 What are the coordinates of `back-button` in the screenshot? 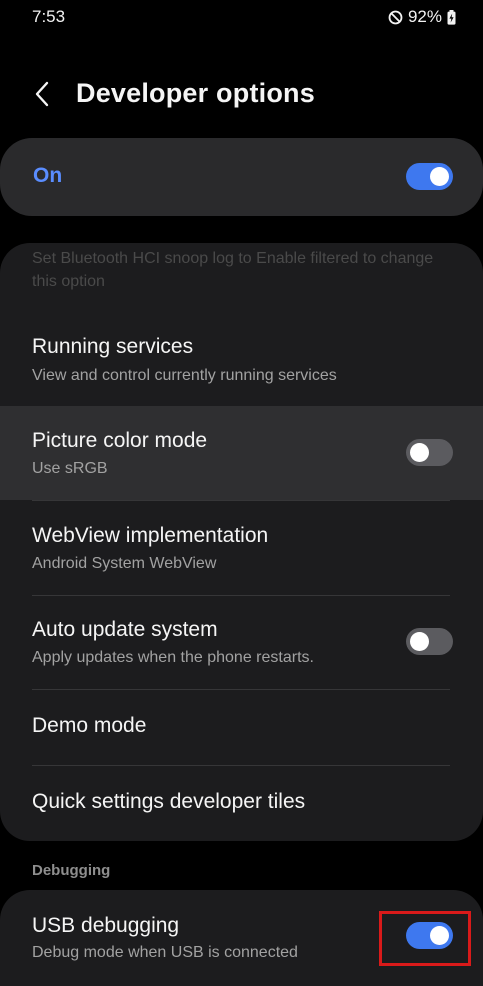 It's located at (42, 96).